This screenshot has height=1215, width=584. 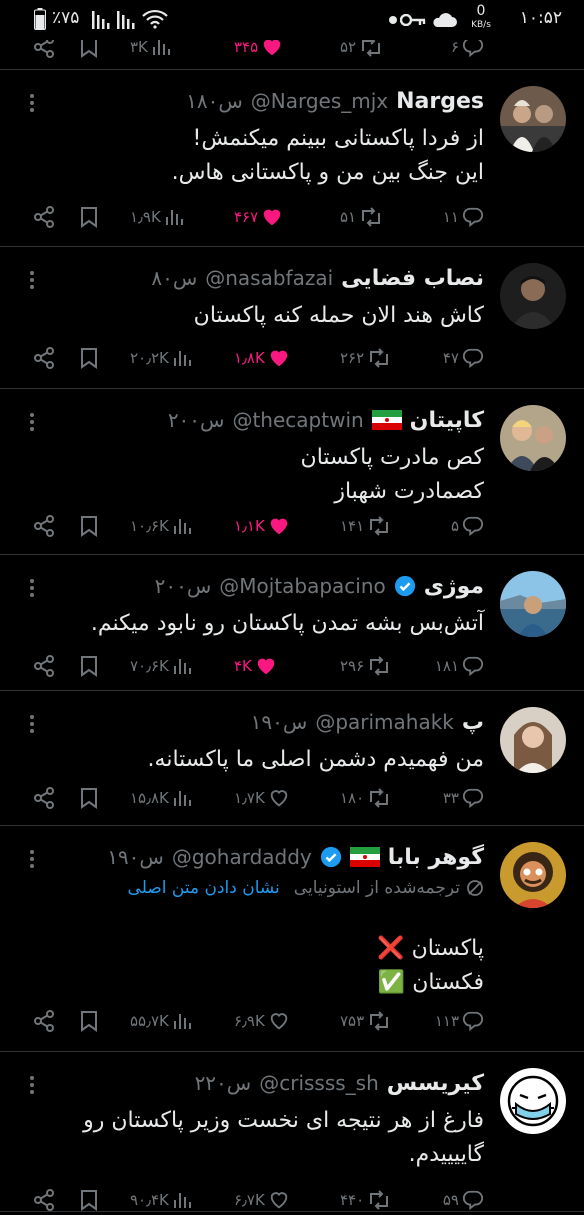 What do you see at coordinates (242, 857) in the screenshot?
I see `user-handle: @gohardaddy` at bounding box center [242, 857].